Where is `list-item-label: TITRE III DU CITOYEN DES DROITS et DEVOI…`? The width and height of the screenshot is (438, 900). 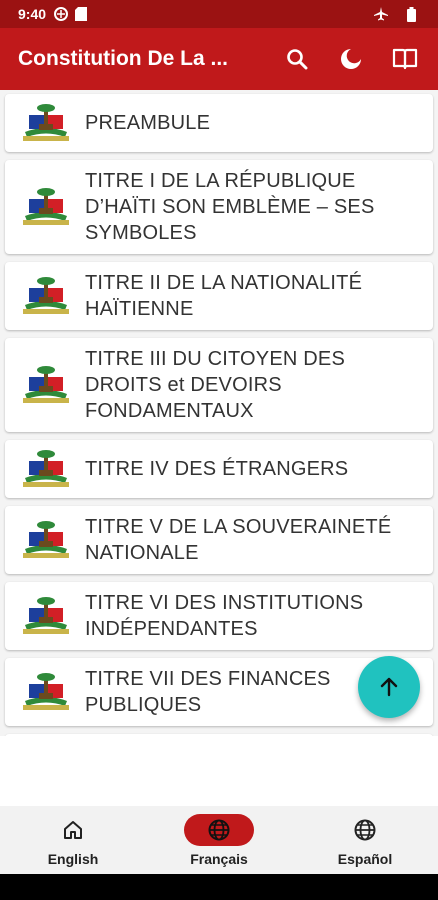
list-item-label: TITRE III DU CITOYEN DES DROITS et DEVOI… is located at coordinates (215, 385).